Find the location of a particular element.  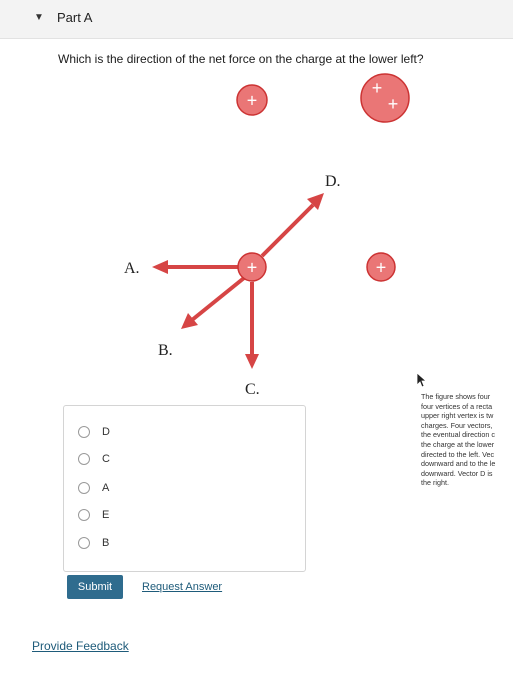

option-label: A is located at coordinates (106, 488).